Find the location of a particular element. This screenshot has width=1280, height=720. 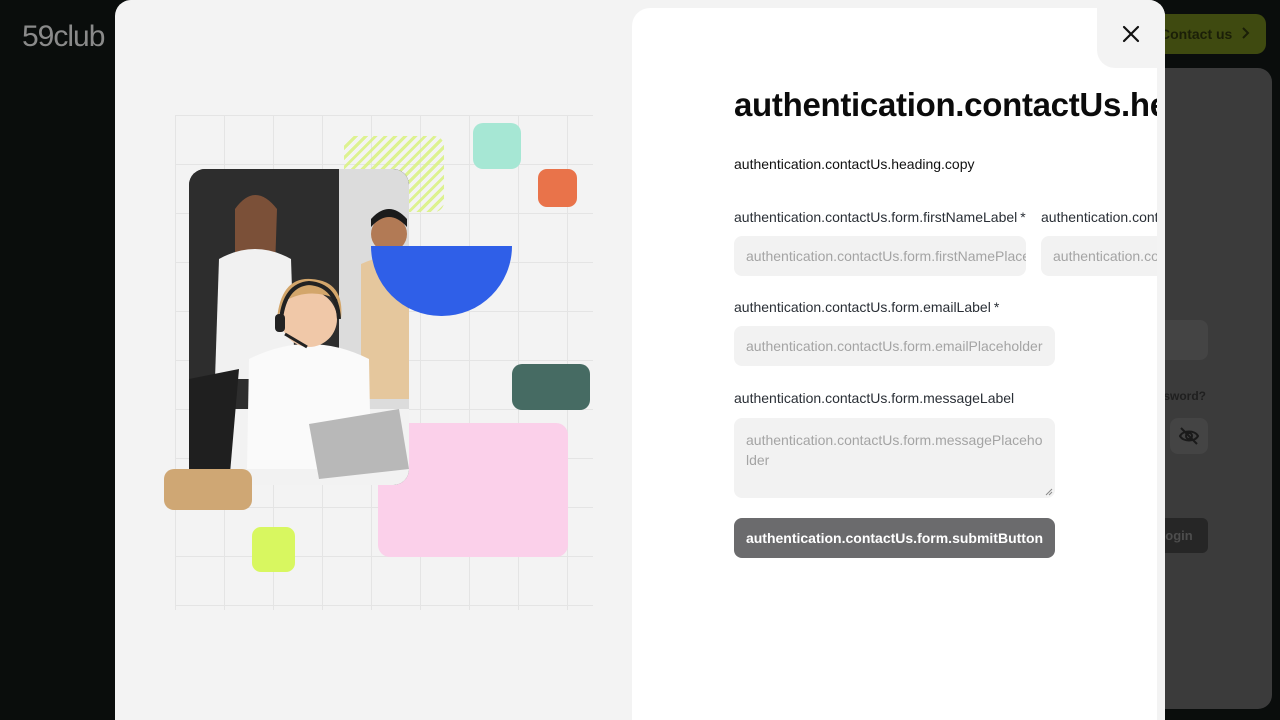

login-card: assword? ogin is located at coordinates (1211, 388).